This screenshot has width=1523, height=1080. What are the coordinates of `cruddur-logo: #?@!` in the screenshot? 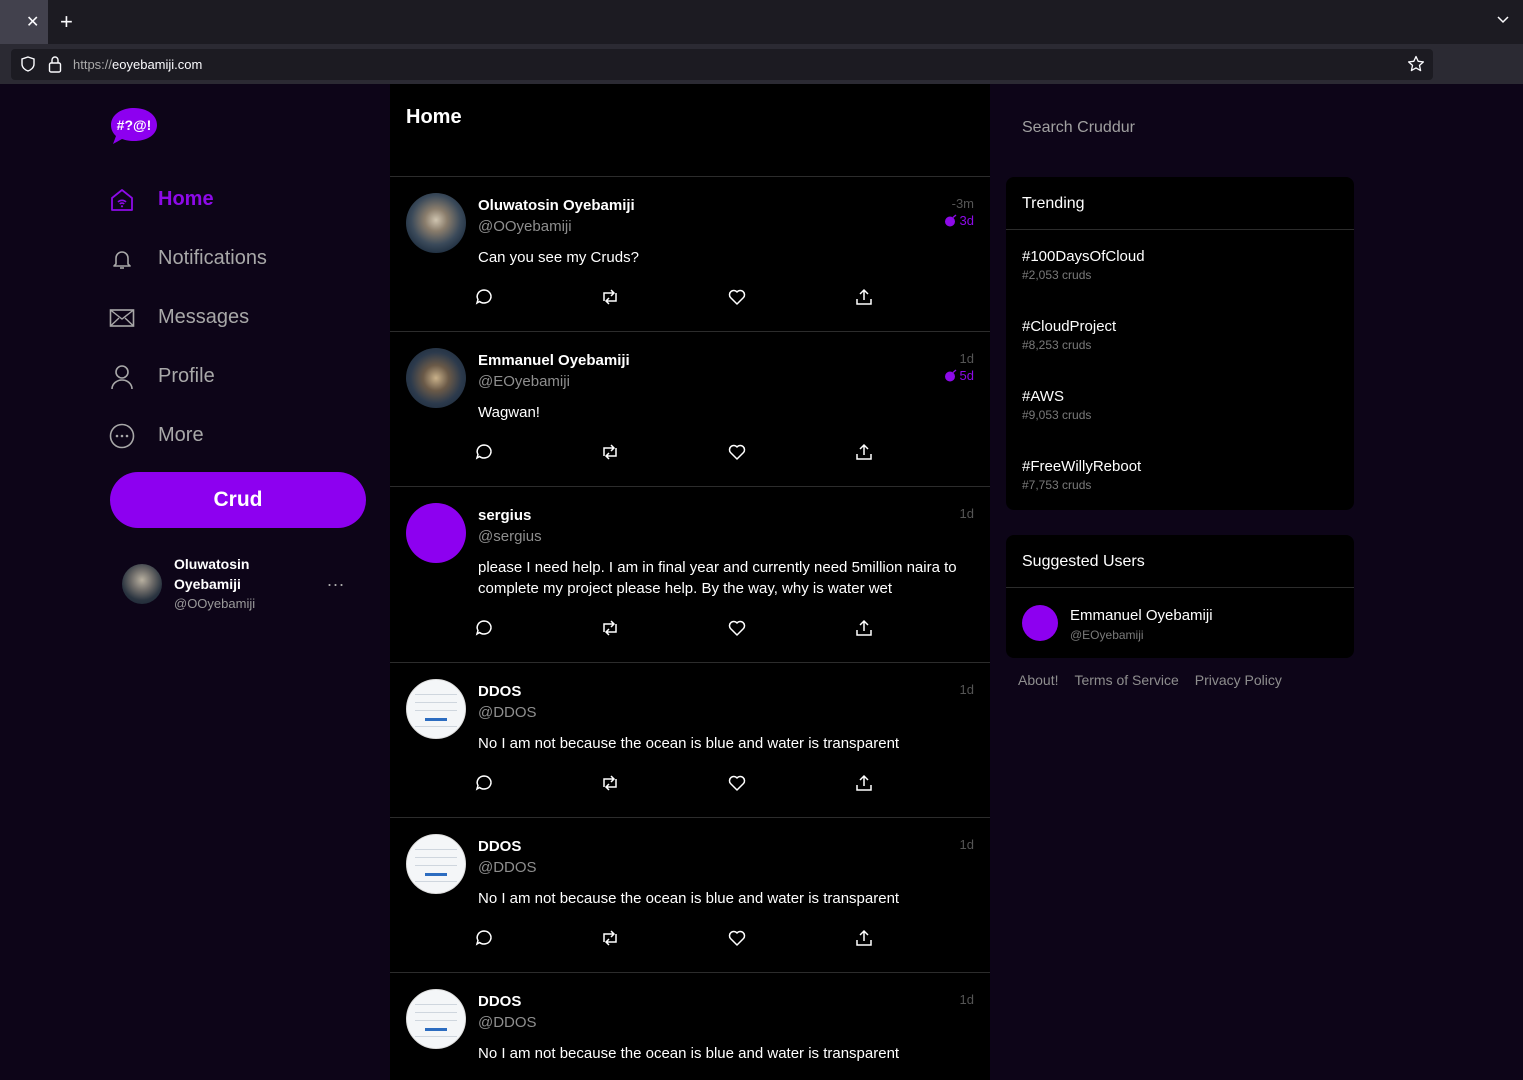 It's located at (134, 126).